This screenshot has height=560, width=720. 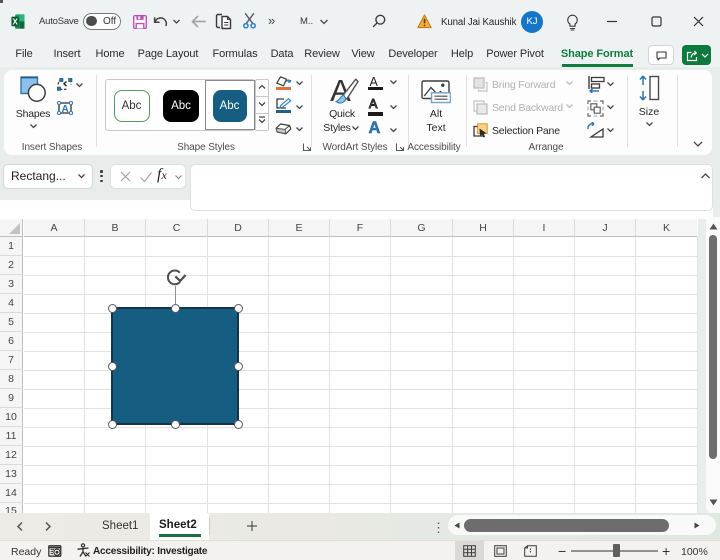 I want to click on svg-text: A, so click(x=64, y=108).